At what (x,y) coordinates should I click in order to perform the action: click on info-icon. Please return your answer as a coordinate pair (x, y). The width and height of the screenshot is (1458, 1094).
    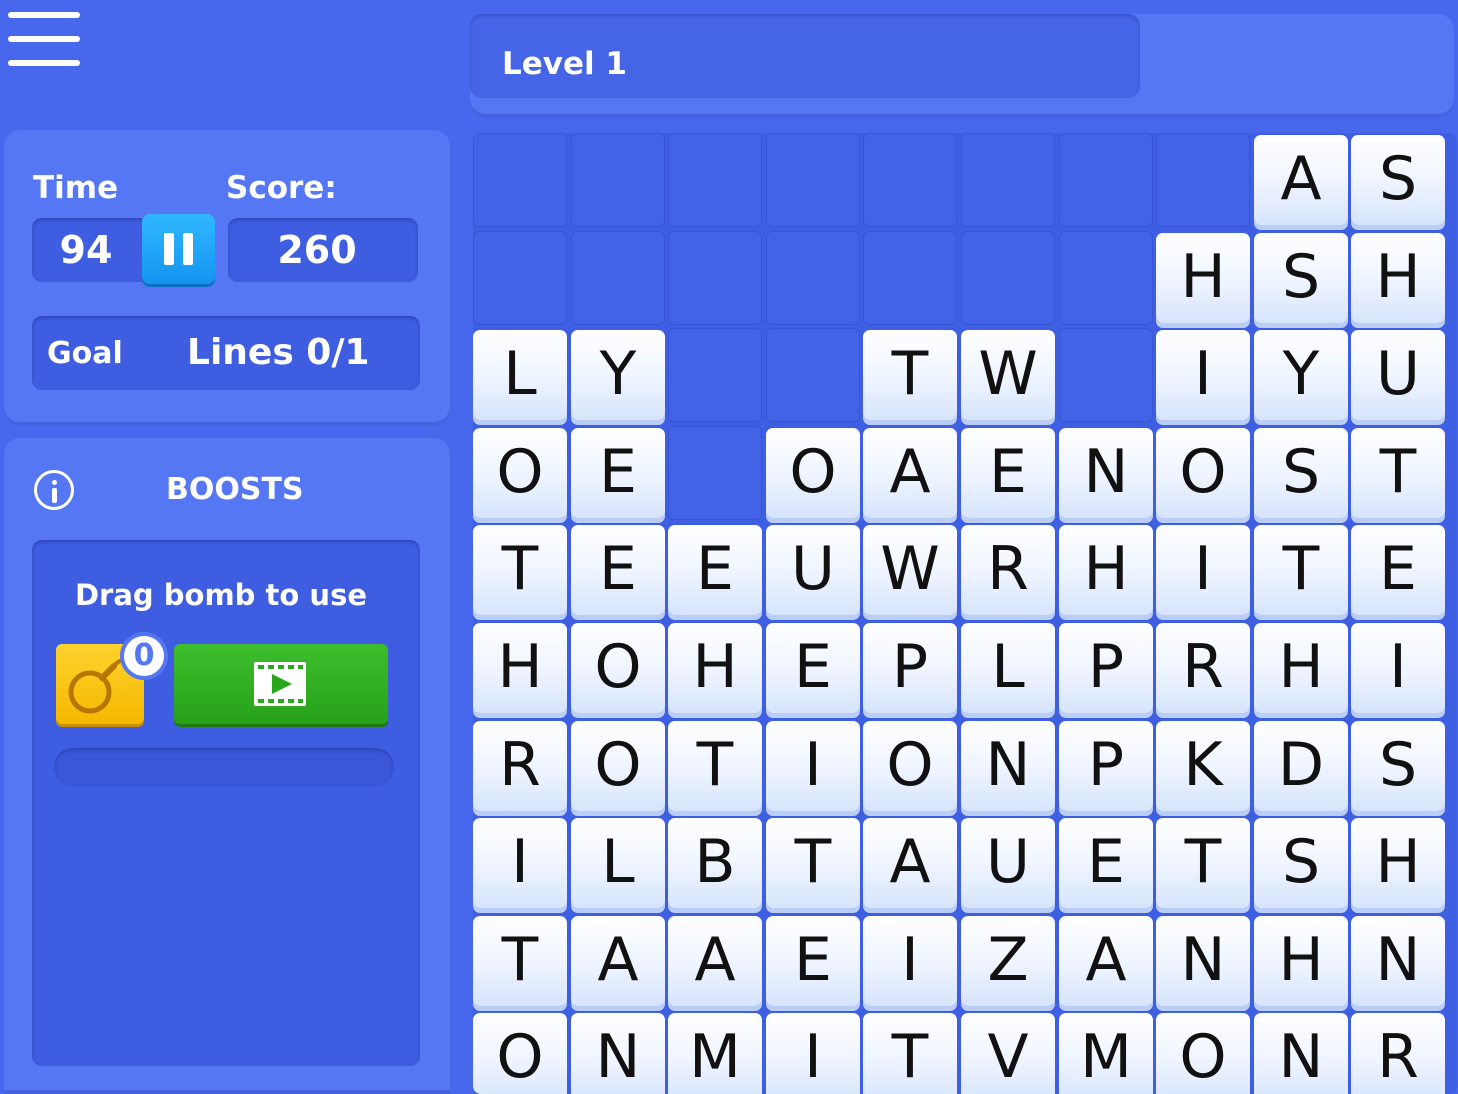
    Looking at the image, I should click on (54, 490).